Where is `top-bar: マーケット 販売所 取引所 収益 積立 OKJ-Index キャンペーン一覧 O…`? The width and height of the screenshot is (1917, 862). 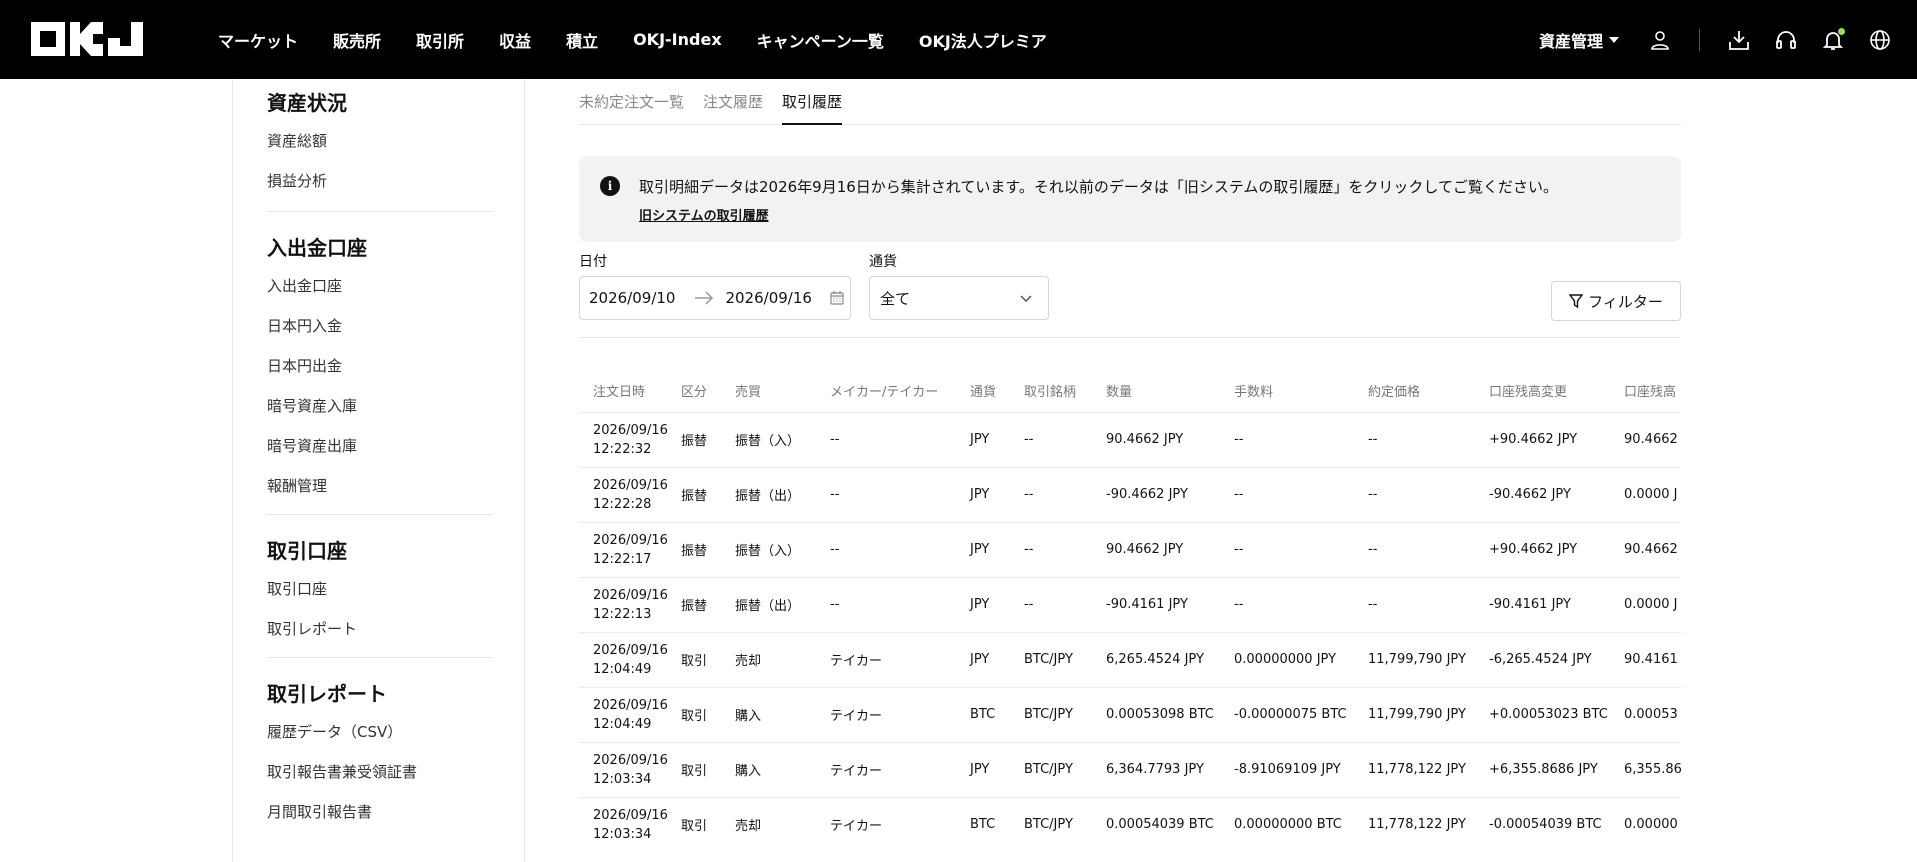 top-bar: マーケット 販売所 取引所 収益 積立 OKJ-Index キャンペーン一覧 O… is located at coordinates (958, 39).